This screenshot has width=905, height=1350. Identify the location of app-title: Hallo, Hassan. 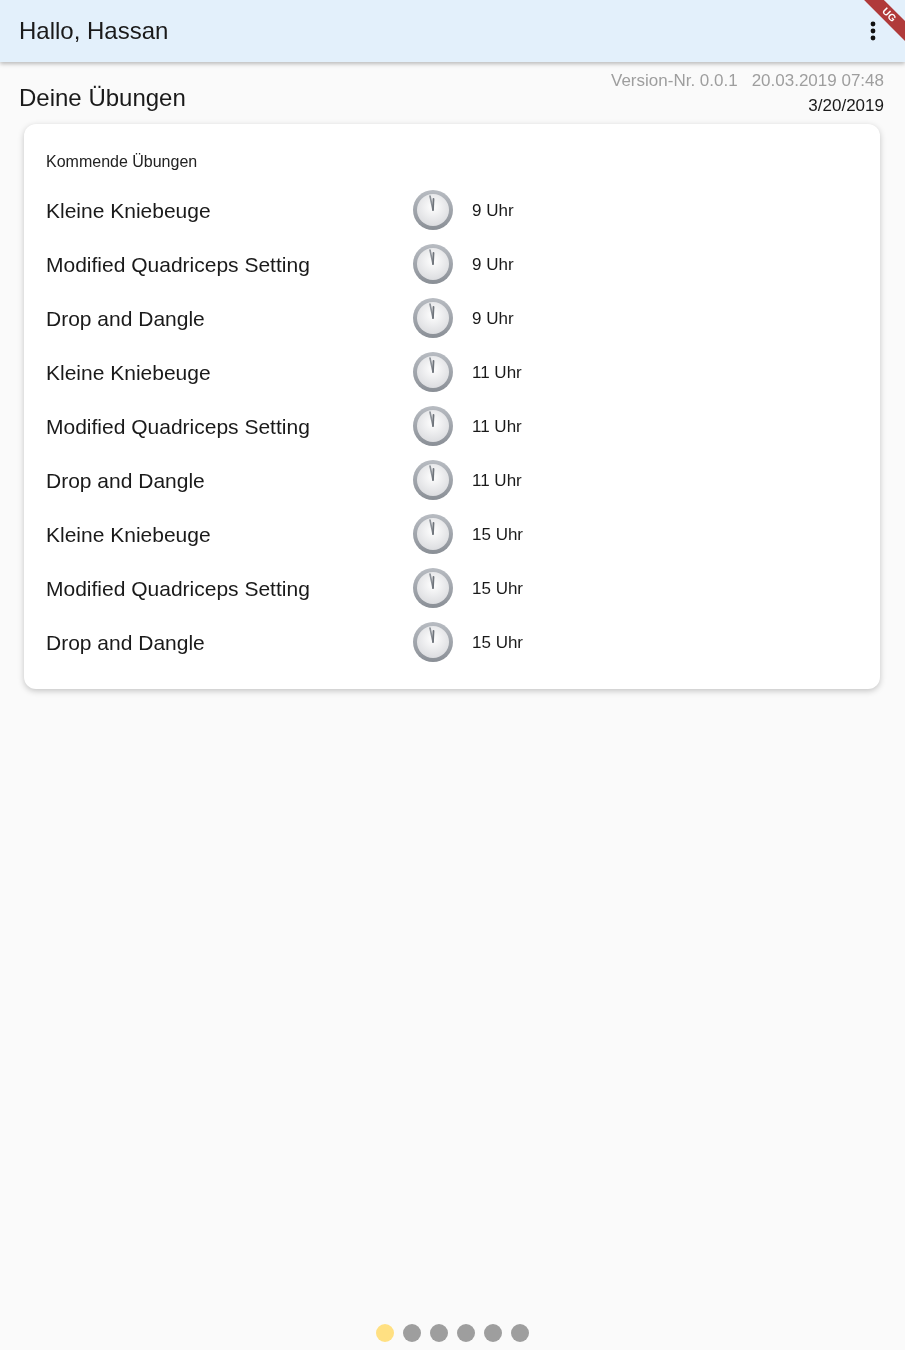
(94, 31).